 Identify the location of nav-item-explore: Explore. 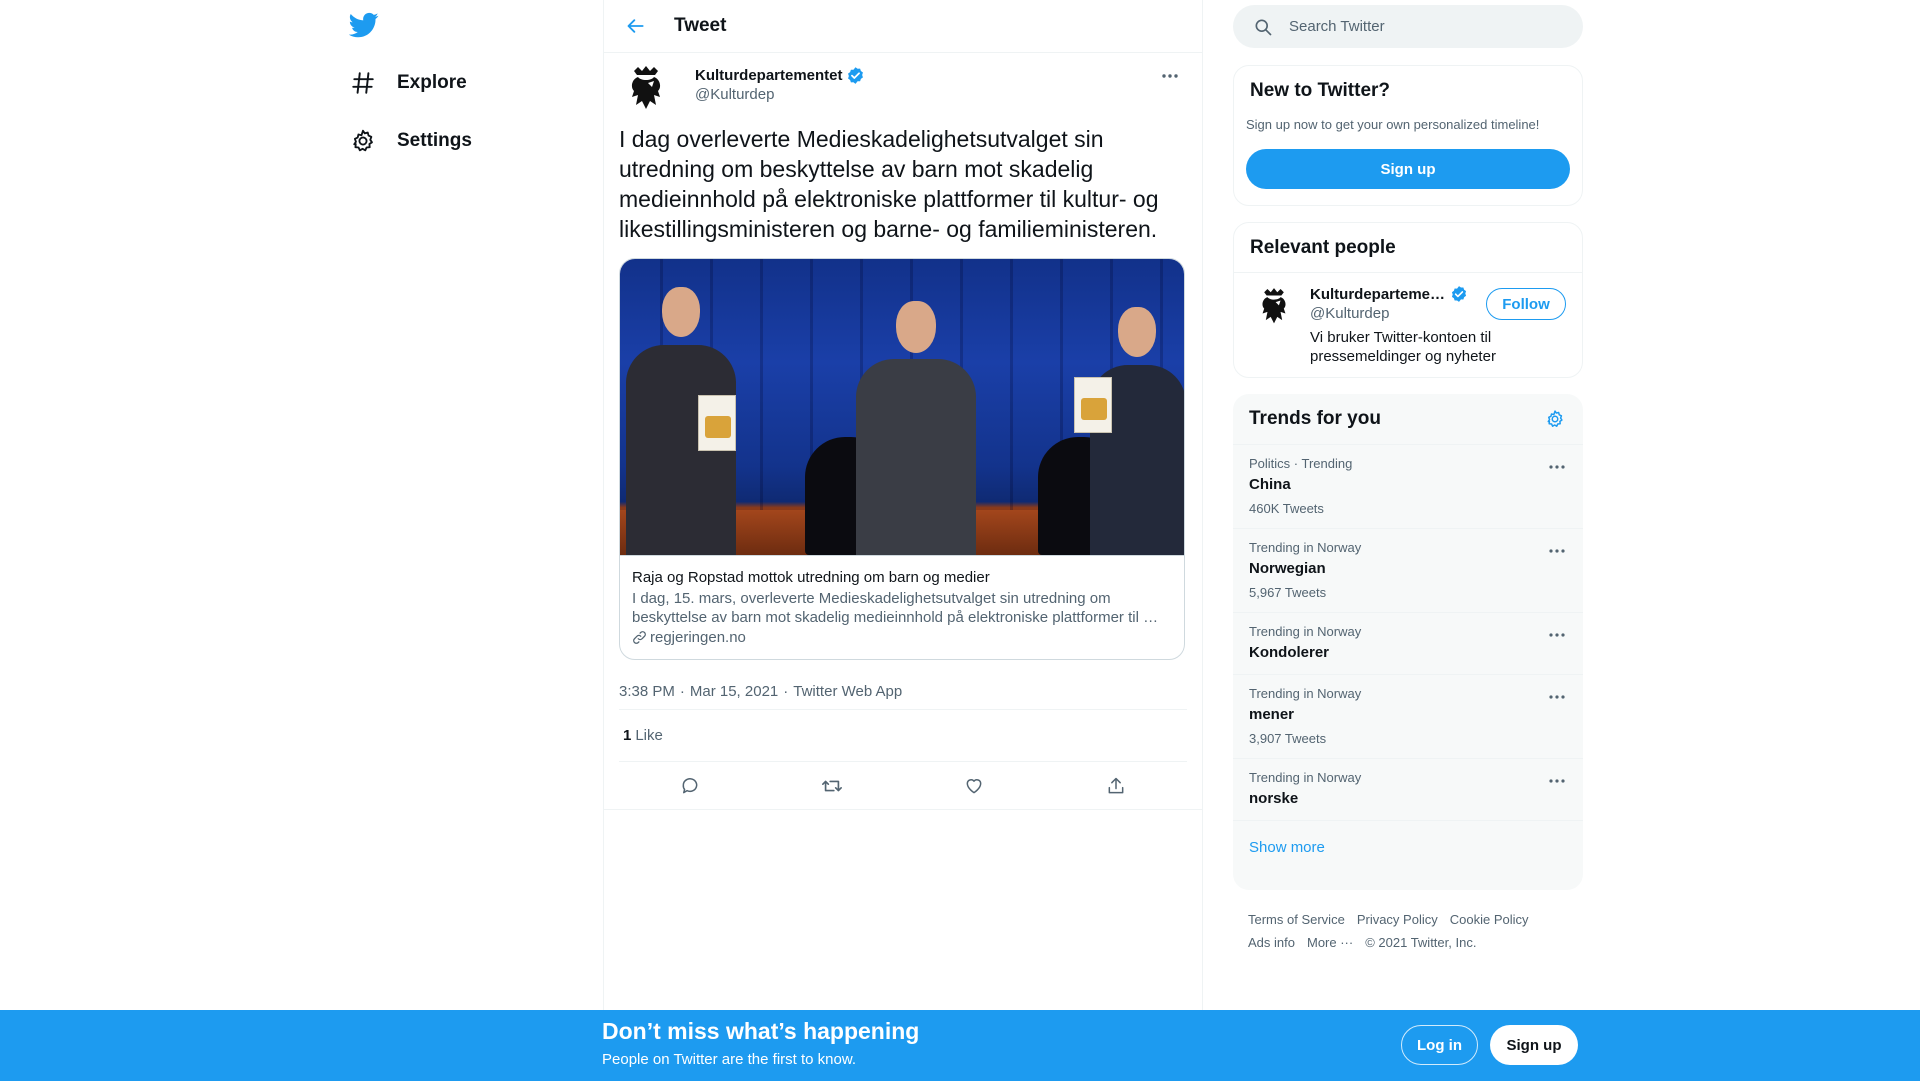
(408, 83).